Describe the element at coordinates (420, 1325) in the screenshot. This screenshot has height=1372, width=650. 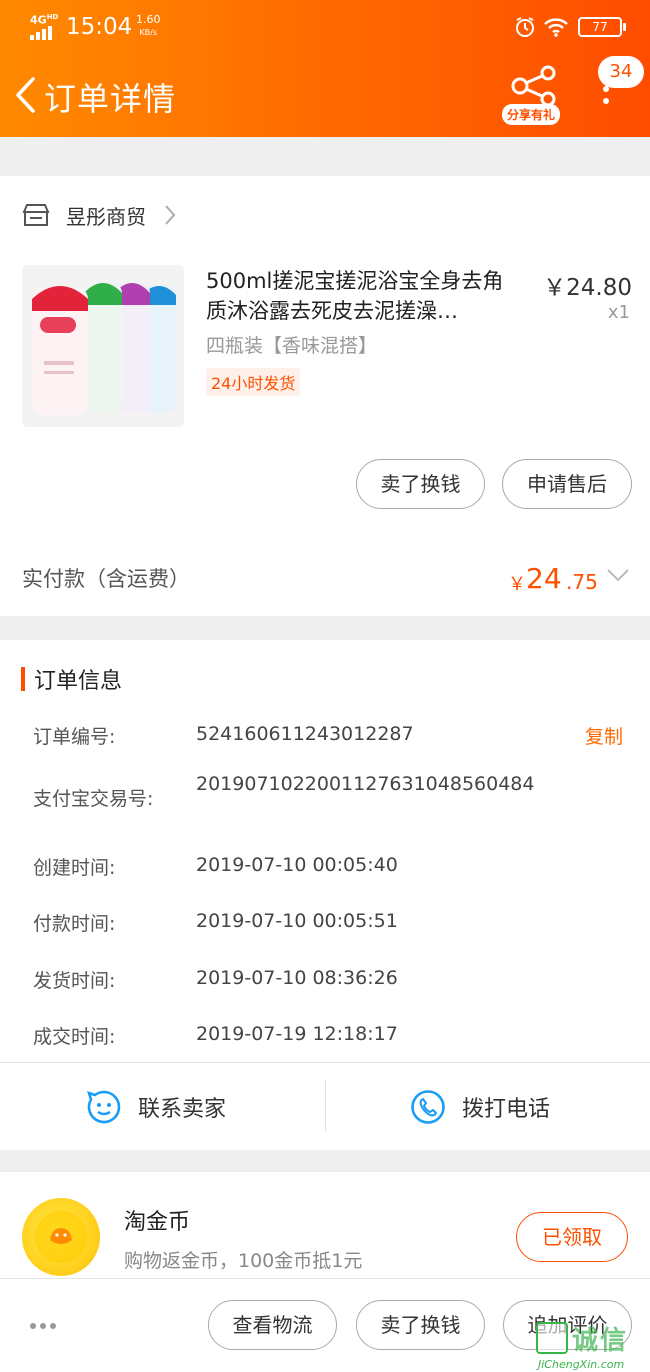
I see `bottom-sell-for-cash-button: 卖了换钱` at that location.